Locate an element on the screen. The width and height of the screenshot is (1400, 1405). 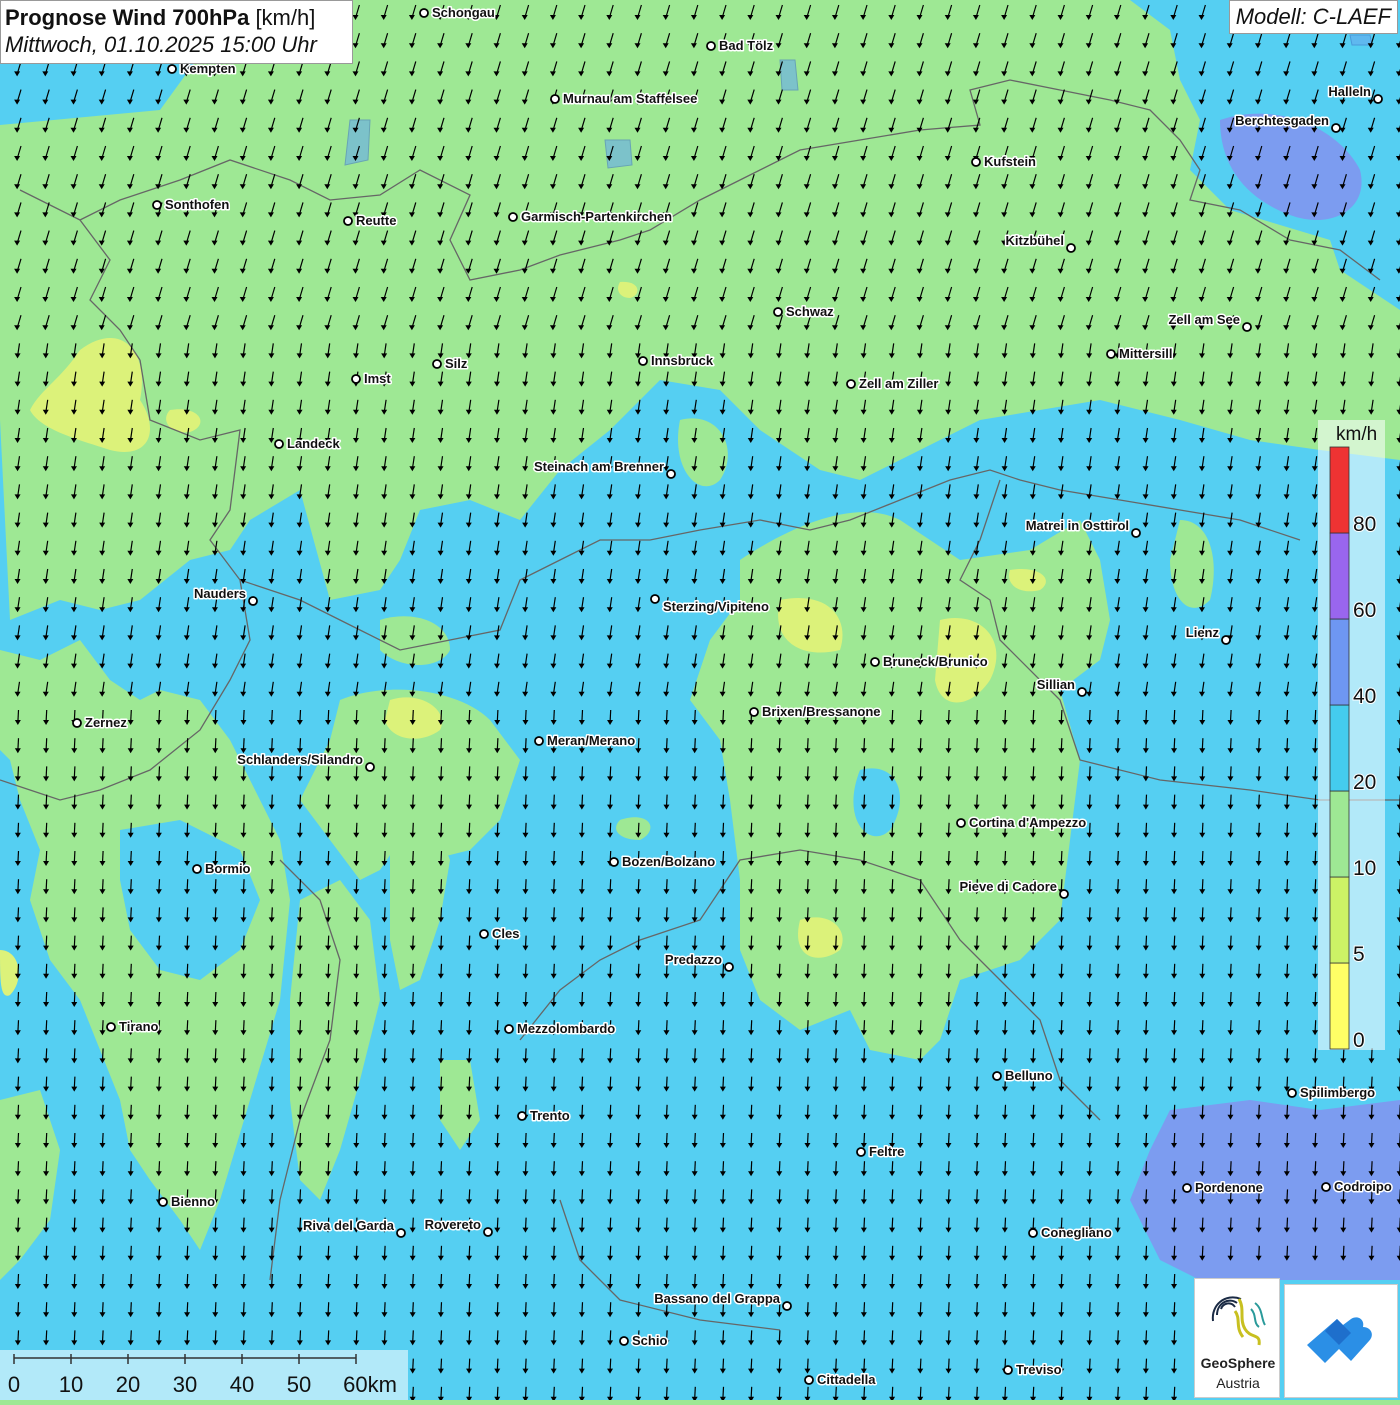
geosphere-text-2: Austria is located at coordinates (1238, 1383).